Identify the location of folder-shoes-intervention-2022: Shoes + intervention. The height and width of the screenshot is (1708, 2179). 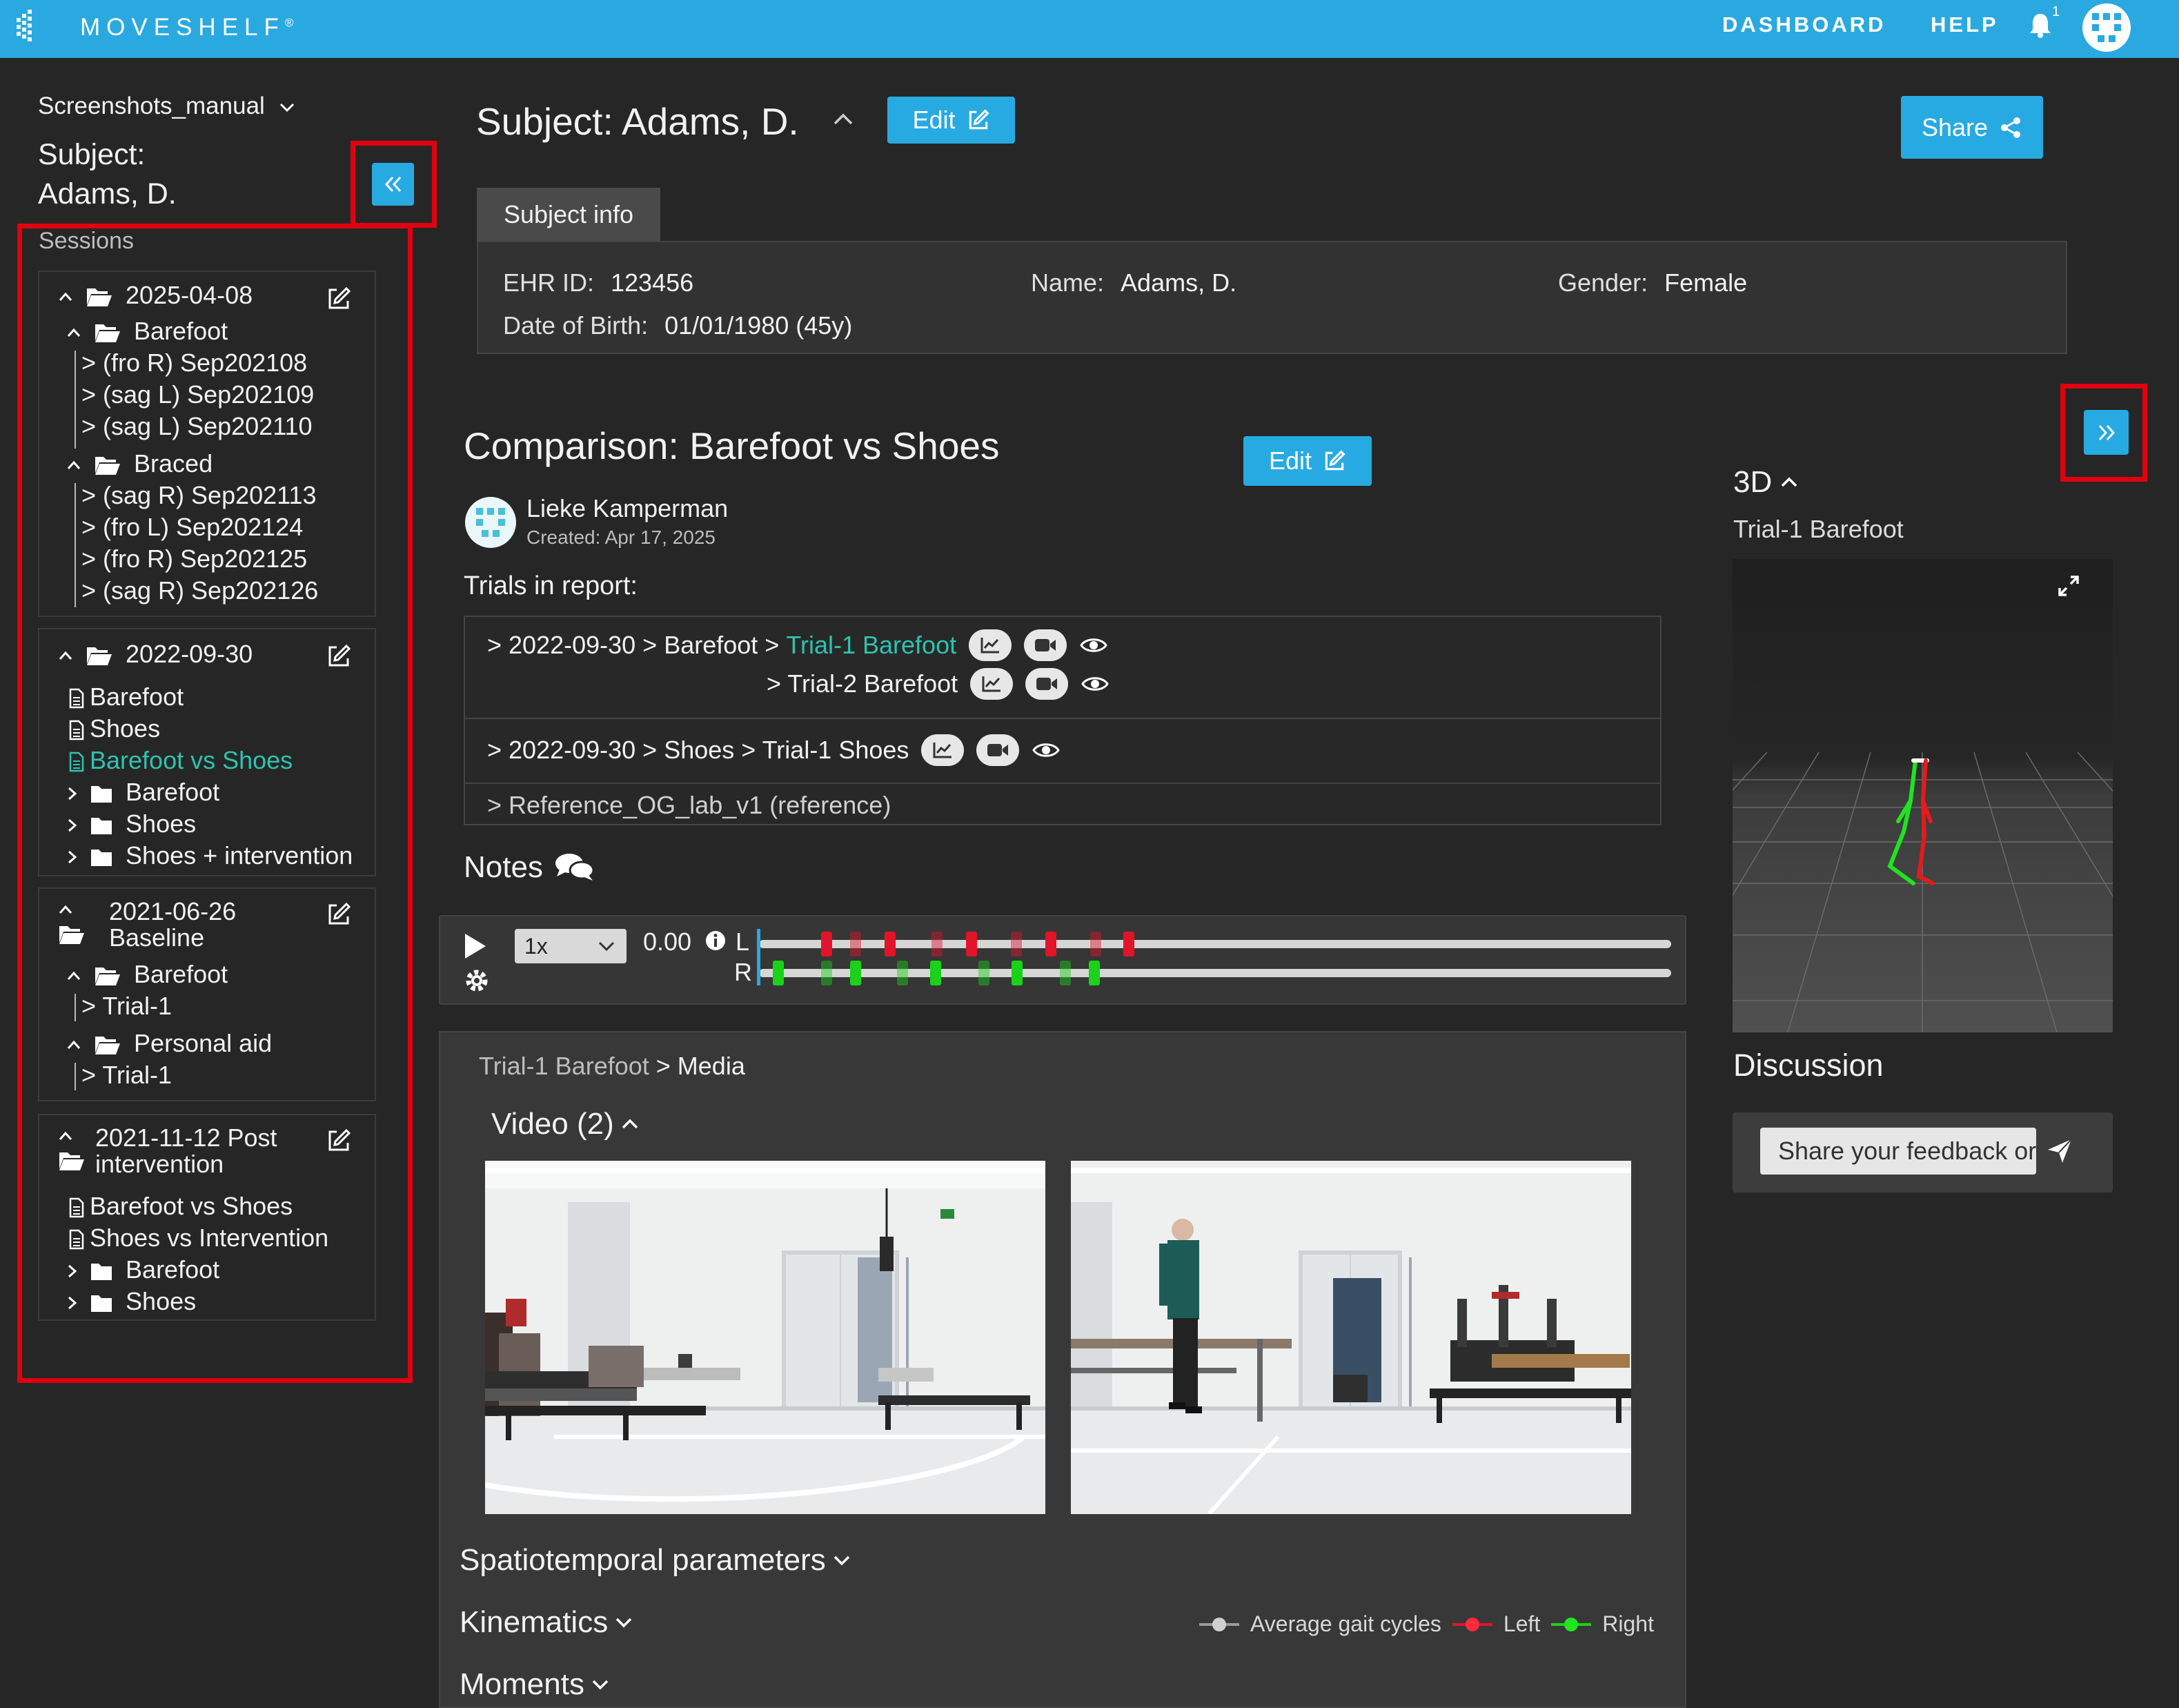
(209, 856).